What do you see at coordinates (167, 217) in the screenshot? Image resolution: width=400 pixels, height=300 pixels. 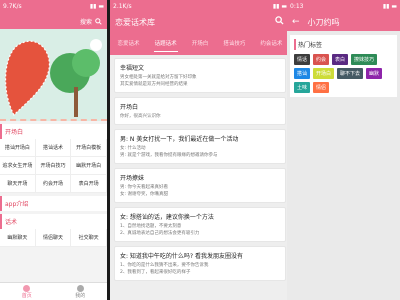 I see `card-title: 女: 想搭讪的话，建议你换一个方法` at bounding box center [167, 217].